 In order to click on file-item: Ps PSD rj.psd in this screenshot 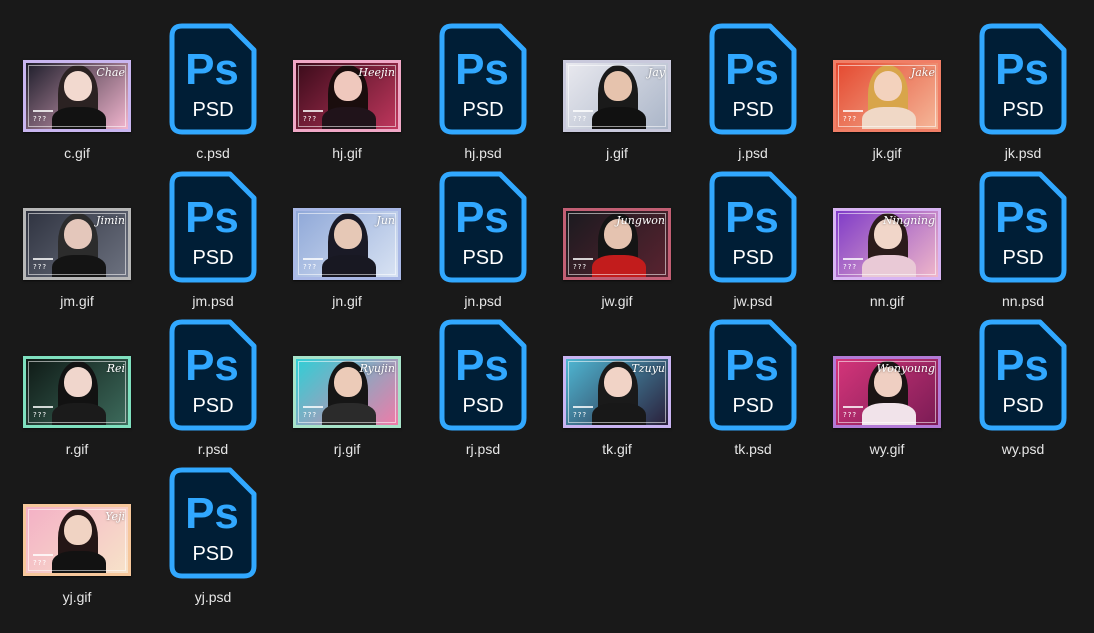, I will do `click(483, 392)`.